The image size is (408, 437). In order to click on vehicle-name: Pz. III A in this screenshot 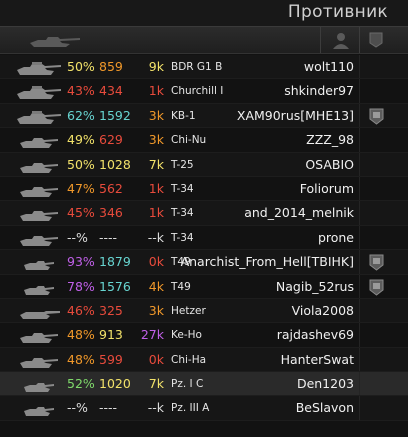, I will do `click(190, 408)`.